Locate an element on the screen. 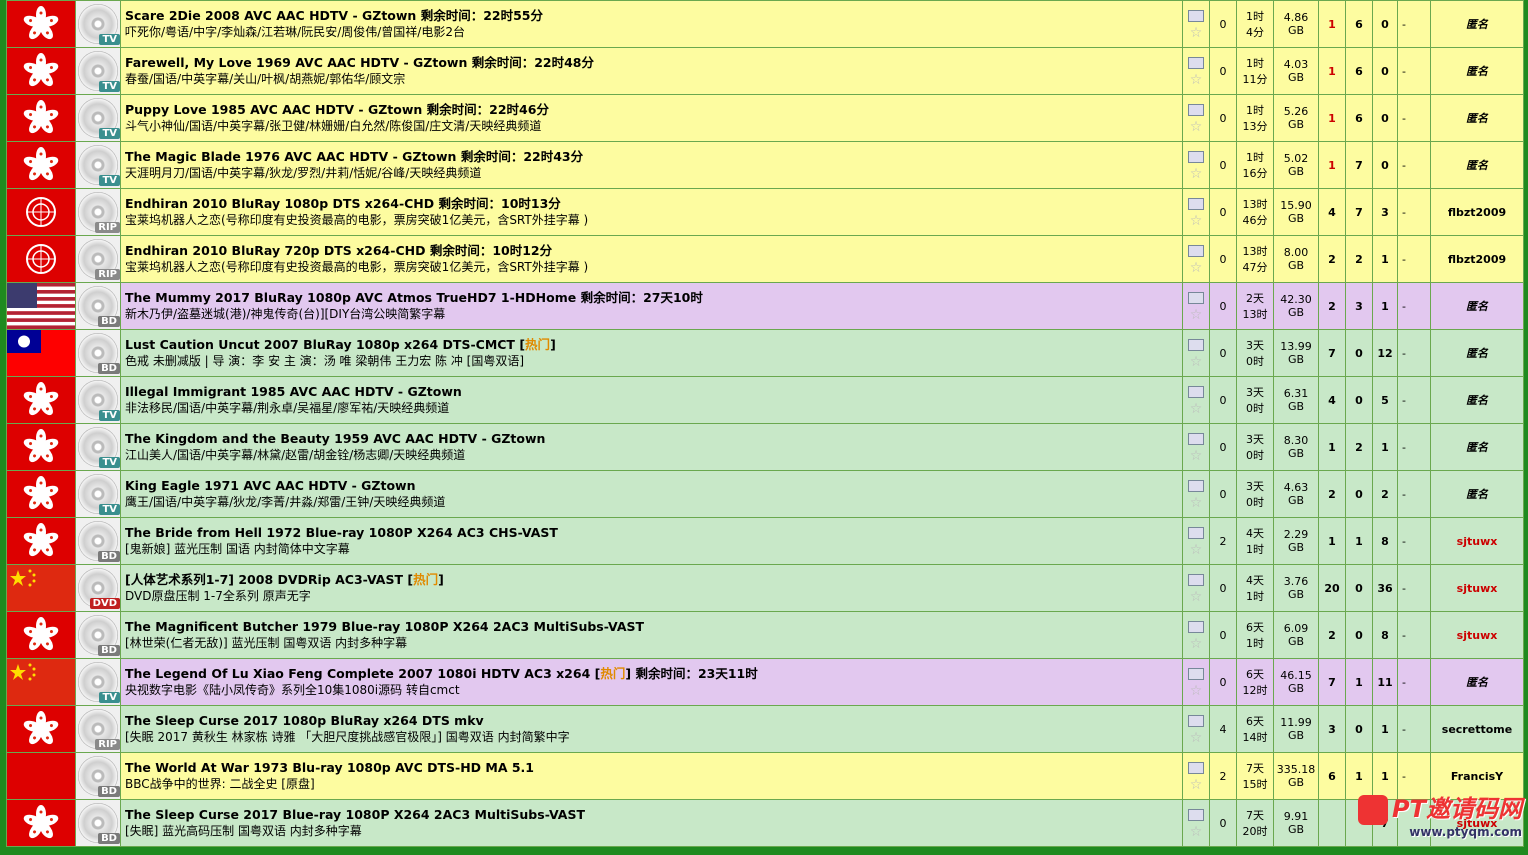  snatched-count: 2 is located at coordinates (1385, 494).